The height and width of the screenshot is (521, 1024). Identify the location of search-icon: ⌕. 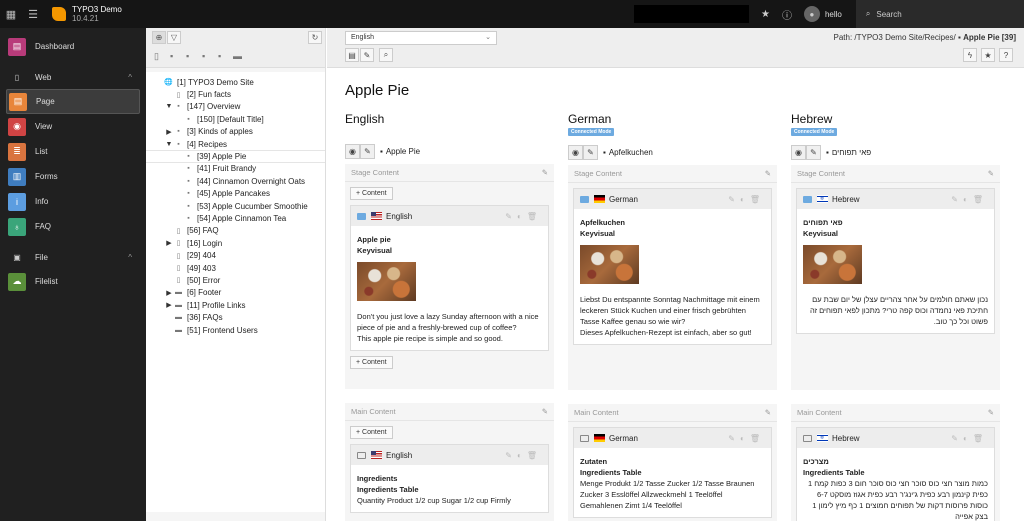
(386, 55).